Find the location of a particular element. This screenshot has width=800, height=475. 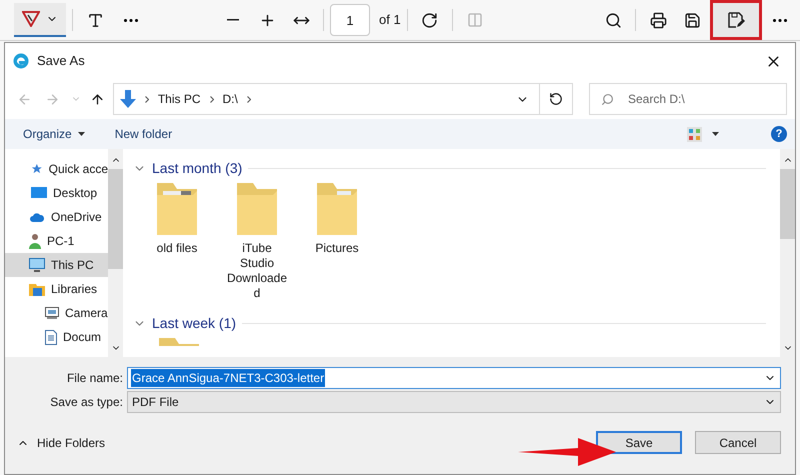

save-as-button is located at coordinates (736, 20).